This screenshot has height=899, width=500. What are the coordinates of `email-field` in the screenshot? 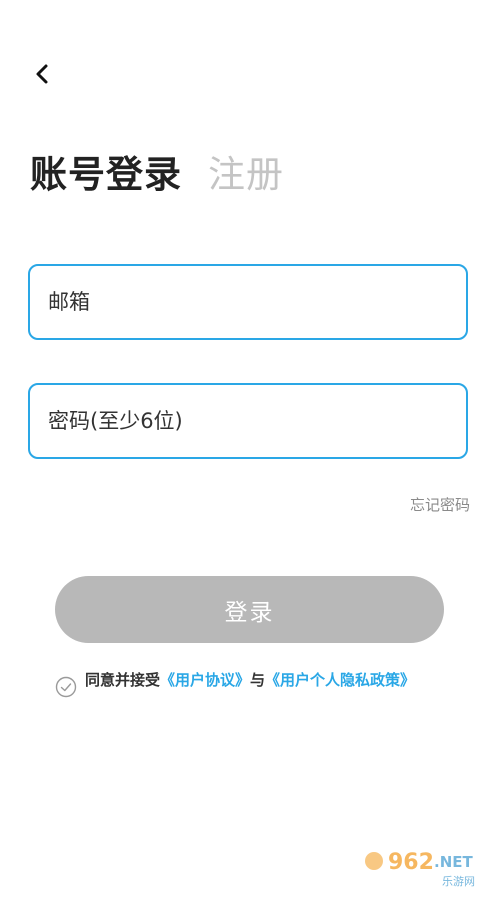 It's located at (248, 302).